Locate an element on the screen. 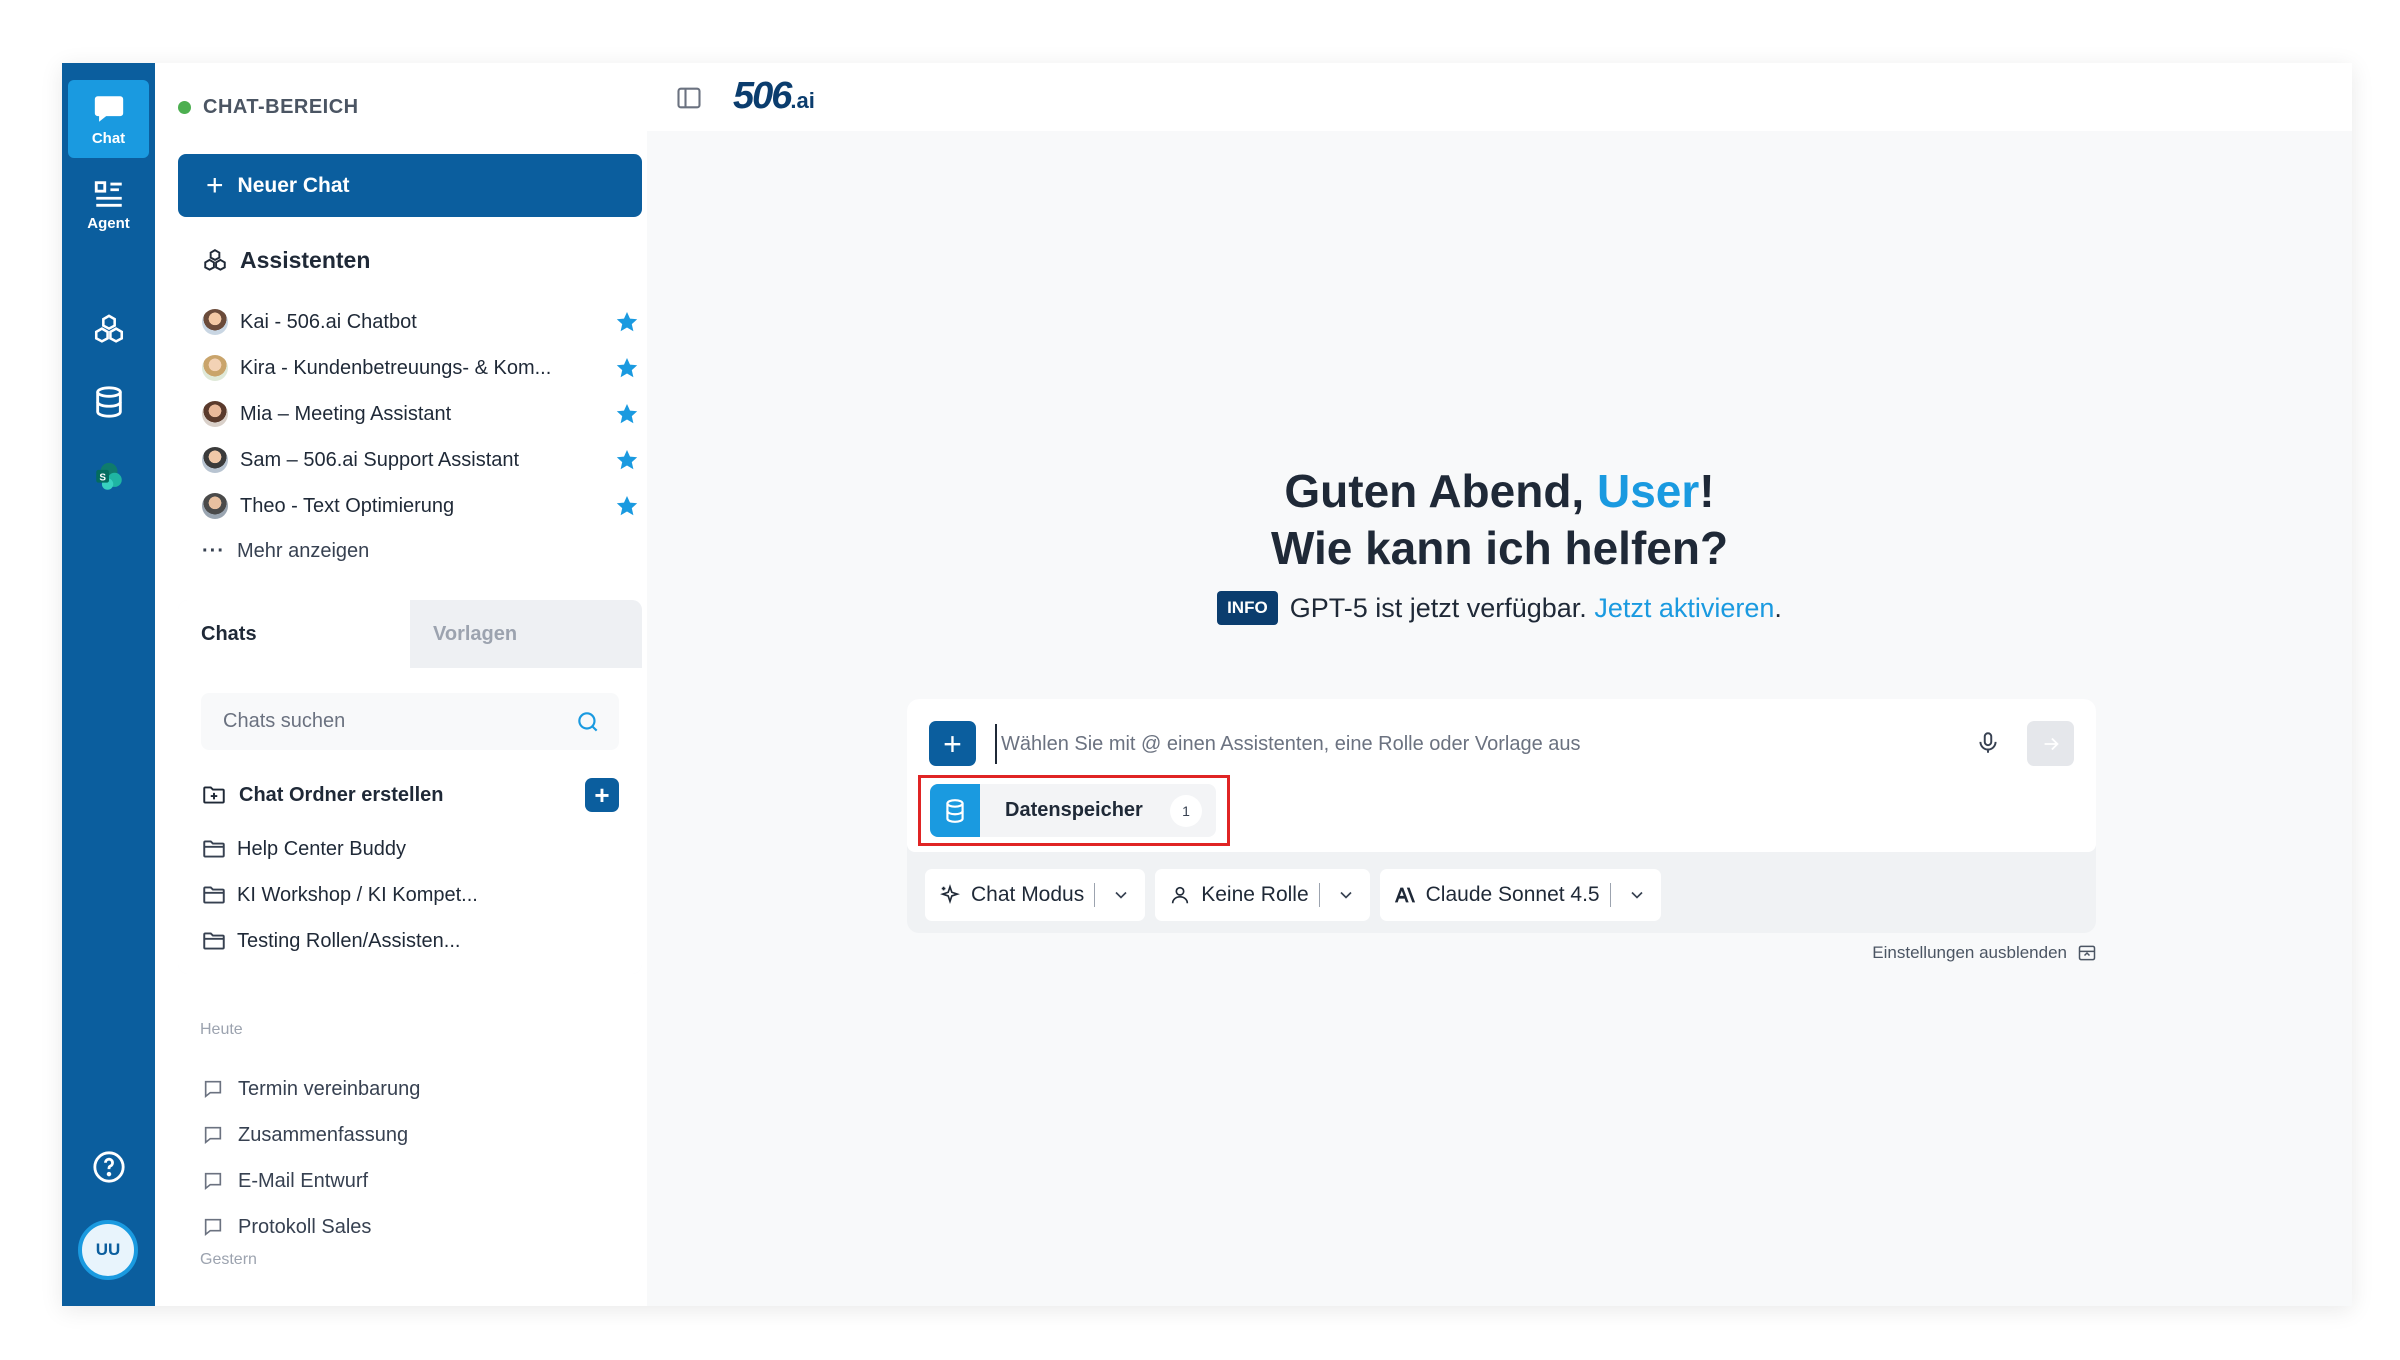 The height and width of the screenshot is (1360, 2400). user-avatar: UU is located at coordinates (108, 1250).